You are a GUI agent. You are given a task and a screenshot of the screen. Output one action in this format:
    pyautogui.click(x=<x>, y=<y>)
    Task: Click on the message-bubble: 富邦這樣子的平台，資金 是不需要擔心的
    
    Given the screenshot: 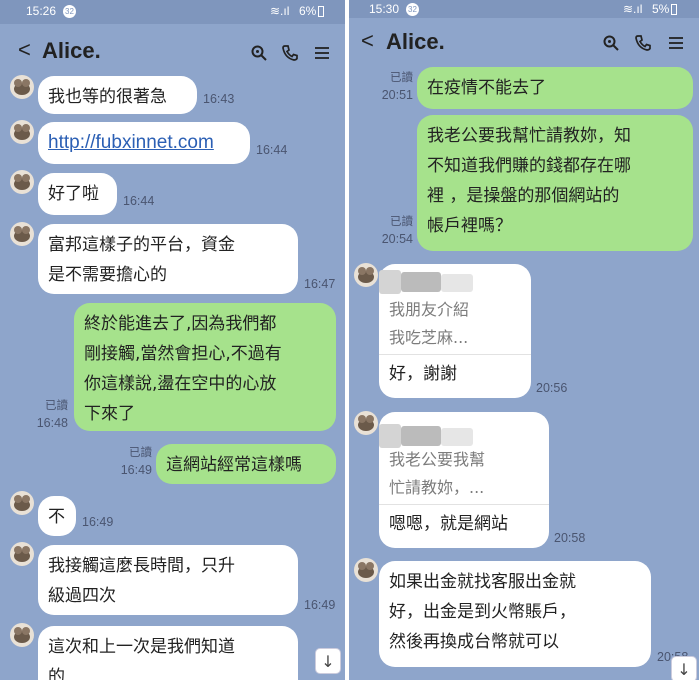 What is the action you would take?
    pyautogui.click(x=168, y=259)
    